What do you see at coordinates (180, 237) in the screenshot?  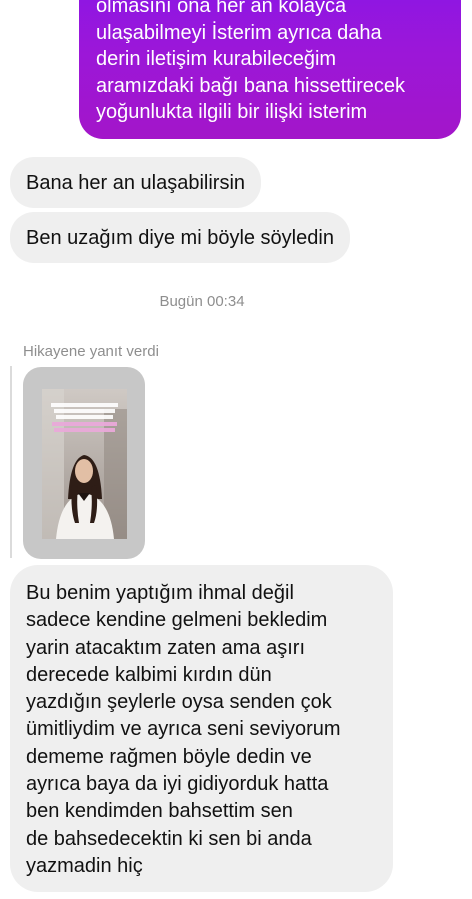 I see `received-message-bubble: Ben uzağım diye mi böyle söyledin` at bounding box center [180, 237].